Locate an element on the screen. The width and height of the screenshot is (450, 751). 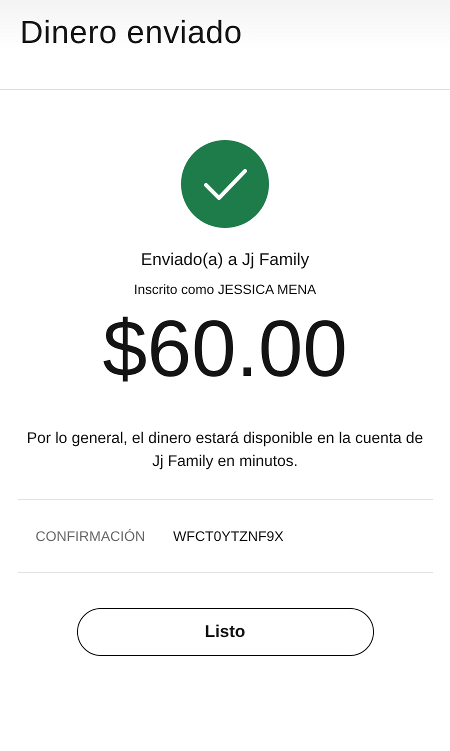
recipient-text: Enviado(a) a Jj Family is located at coordinates (225, 260).